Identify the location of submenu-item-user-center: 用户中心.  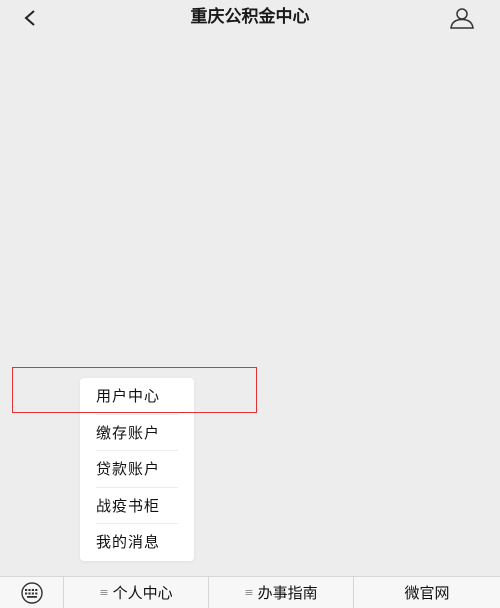
(137, 396).